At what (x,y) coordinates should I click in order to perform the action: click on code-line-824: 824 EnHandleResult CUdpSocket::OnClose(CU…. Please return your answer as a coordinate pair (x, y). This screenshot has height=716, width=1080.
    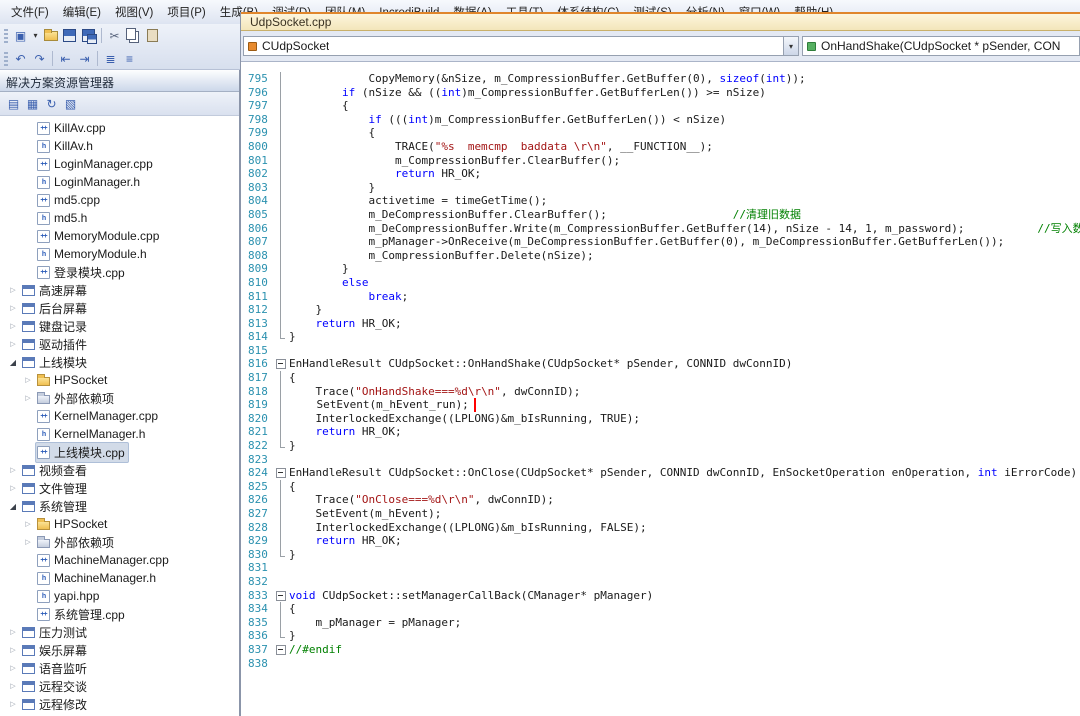
    Looking at the image, I should click on (660, 473).